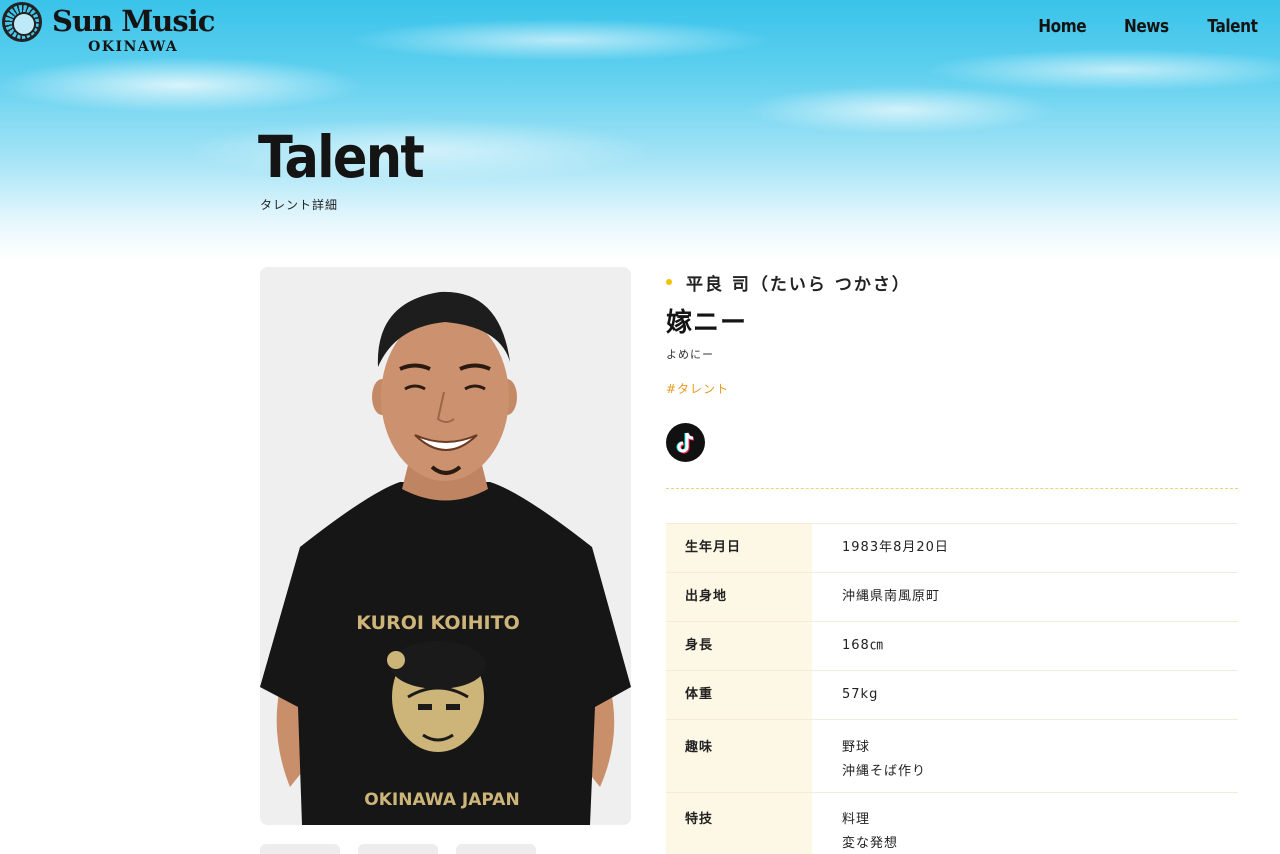  What do you see at coordinates (640, 30) in the screenshot?
I see `site-header: Sun Music OKINAWA Home News Talent` at bounding box center [640, 30].